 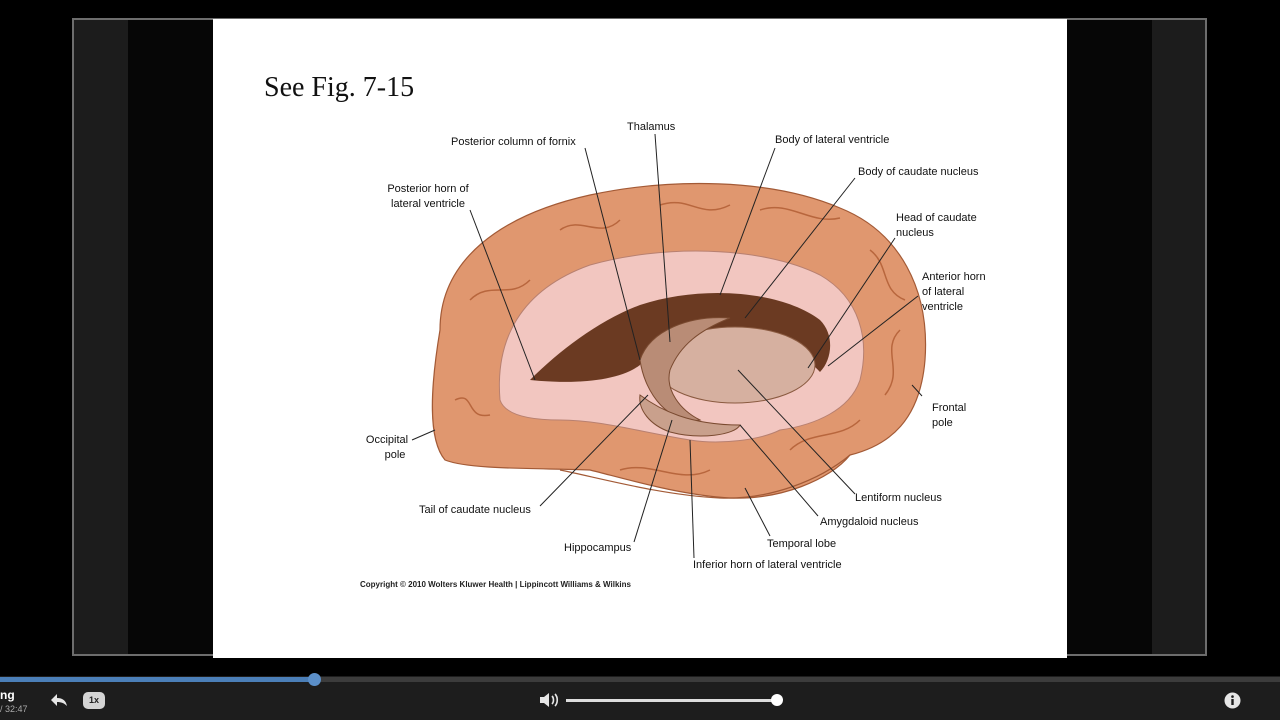 What do you see at coordinates (640, 698) in the screenshot?
I see `player-control-bar` at bounding box center [640, 698].